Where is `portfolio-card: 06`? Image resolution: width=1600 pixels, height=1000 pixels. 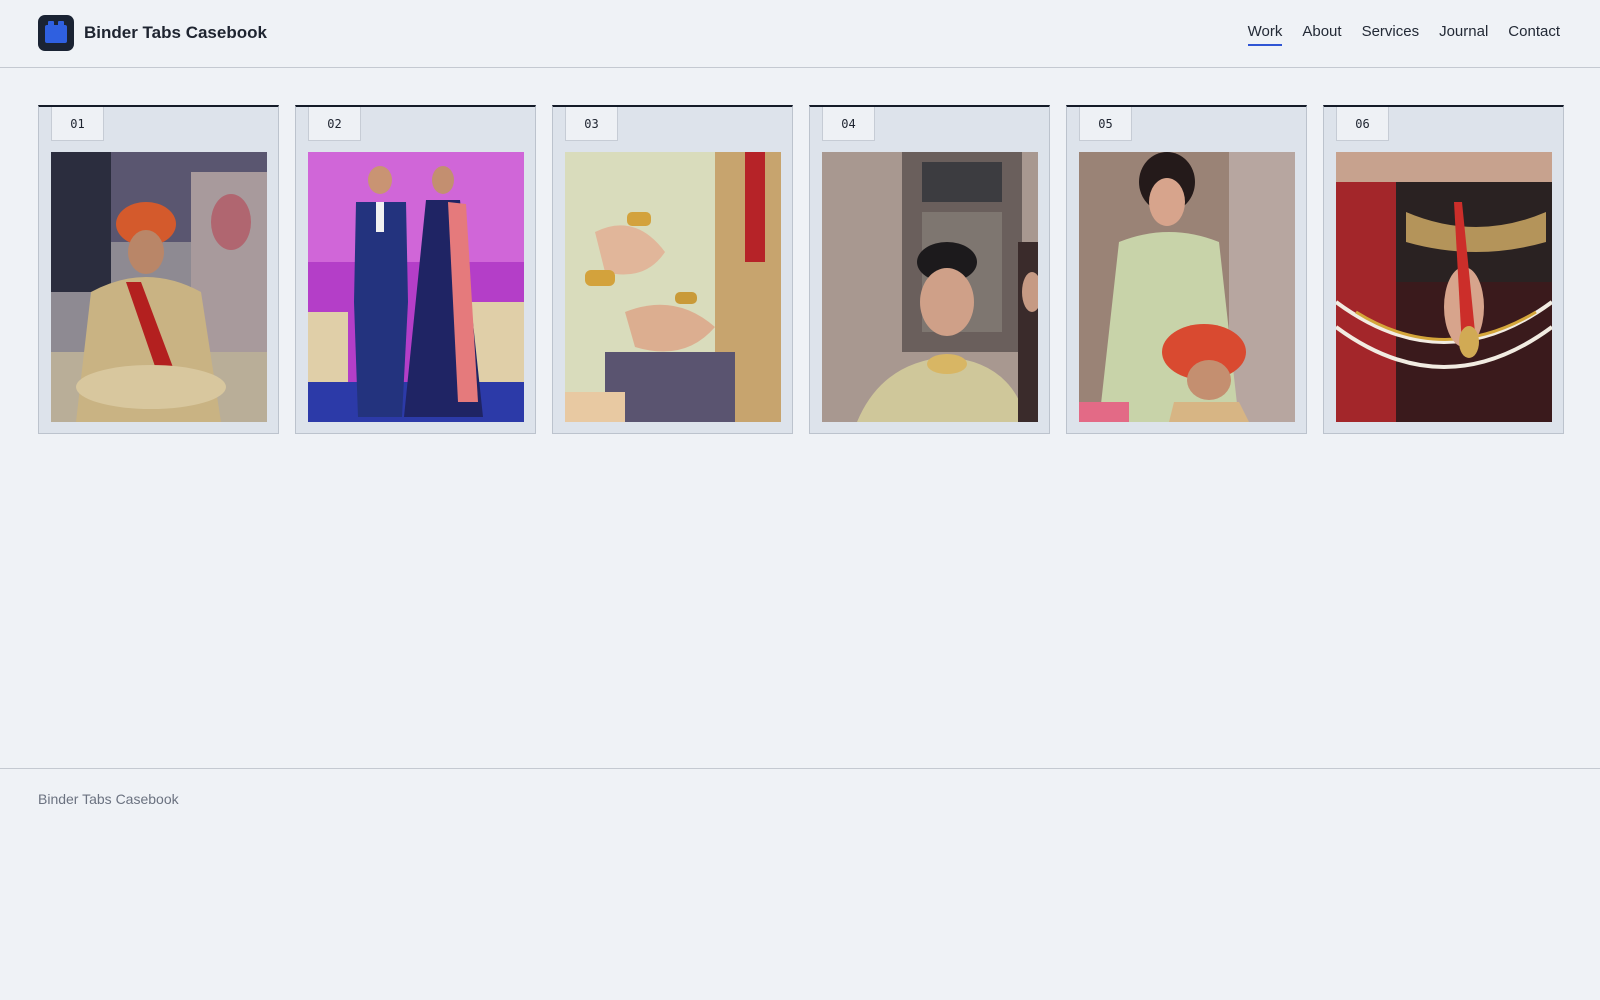 portfolio-card: 06 is located at coordinates (1443, 269).